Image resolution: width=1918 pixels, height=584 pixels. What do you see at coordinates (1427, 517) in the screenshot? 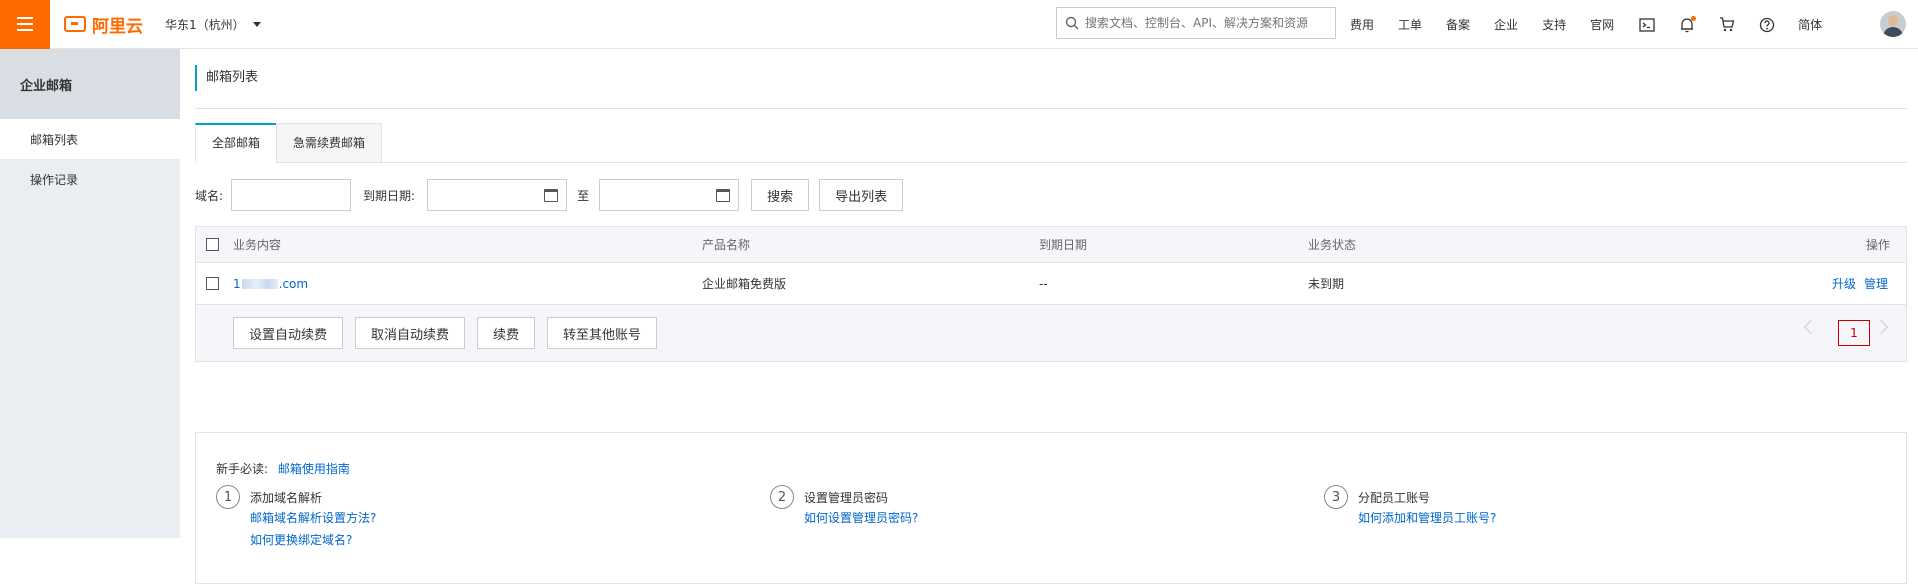
I see `step-link: 如何添加和管理员工账号?` at bounding box center [1427, 517].